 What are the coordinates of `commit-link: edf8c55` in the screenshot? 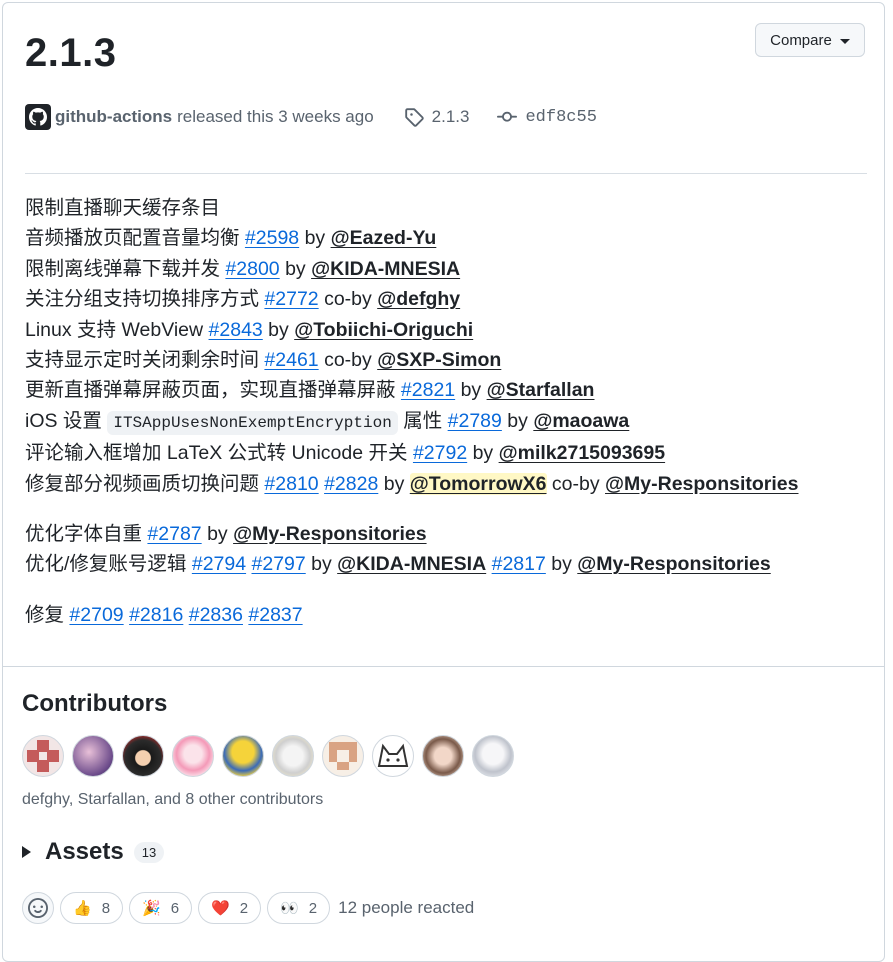 It's located at (547, 117).